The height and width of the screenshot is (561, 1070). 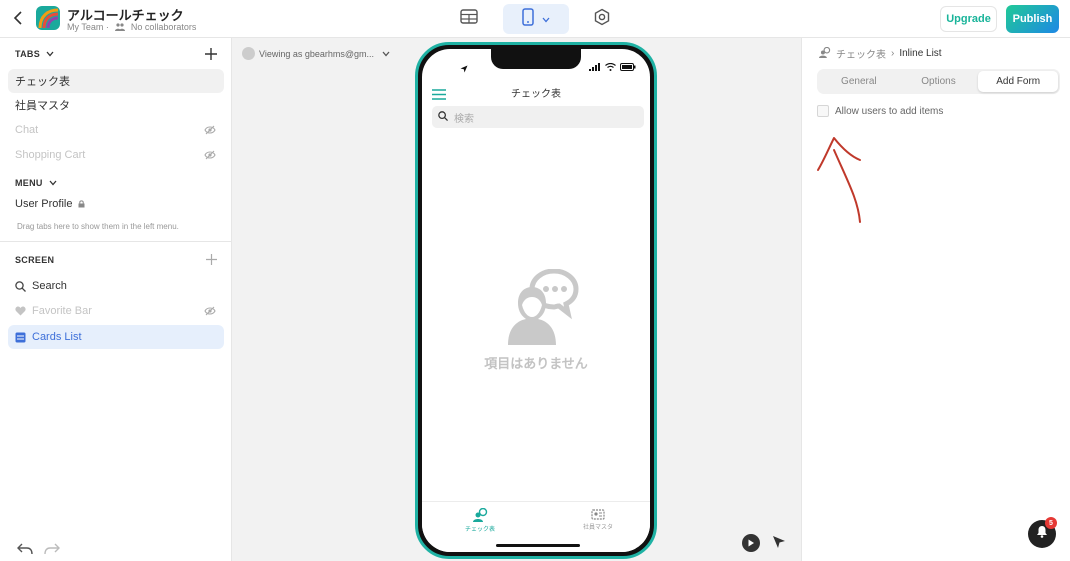 I want to click on phone-notch, so click(x=536, y=59).